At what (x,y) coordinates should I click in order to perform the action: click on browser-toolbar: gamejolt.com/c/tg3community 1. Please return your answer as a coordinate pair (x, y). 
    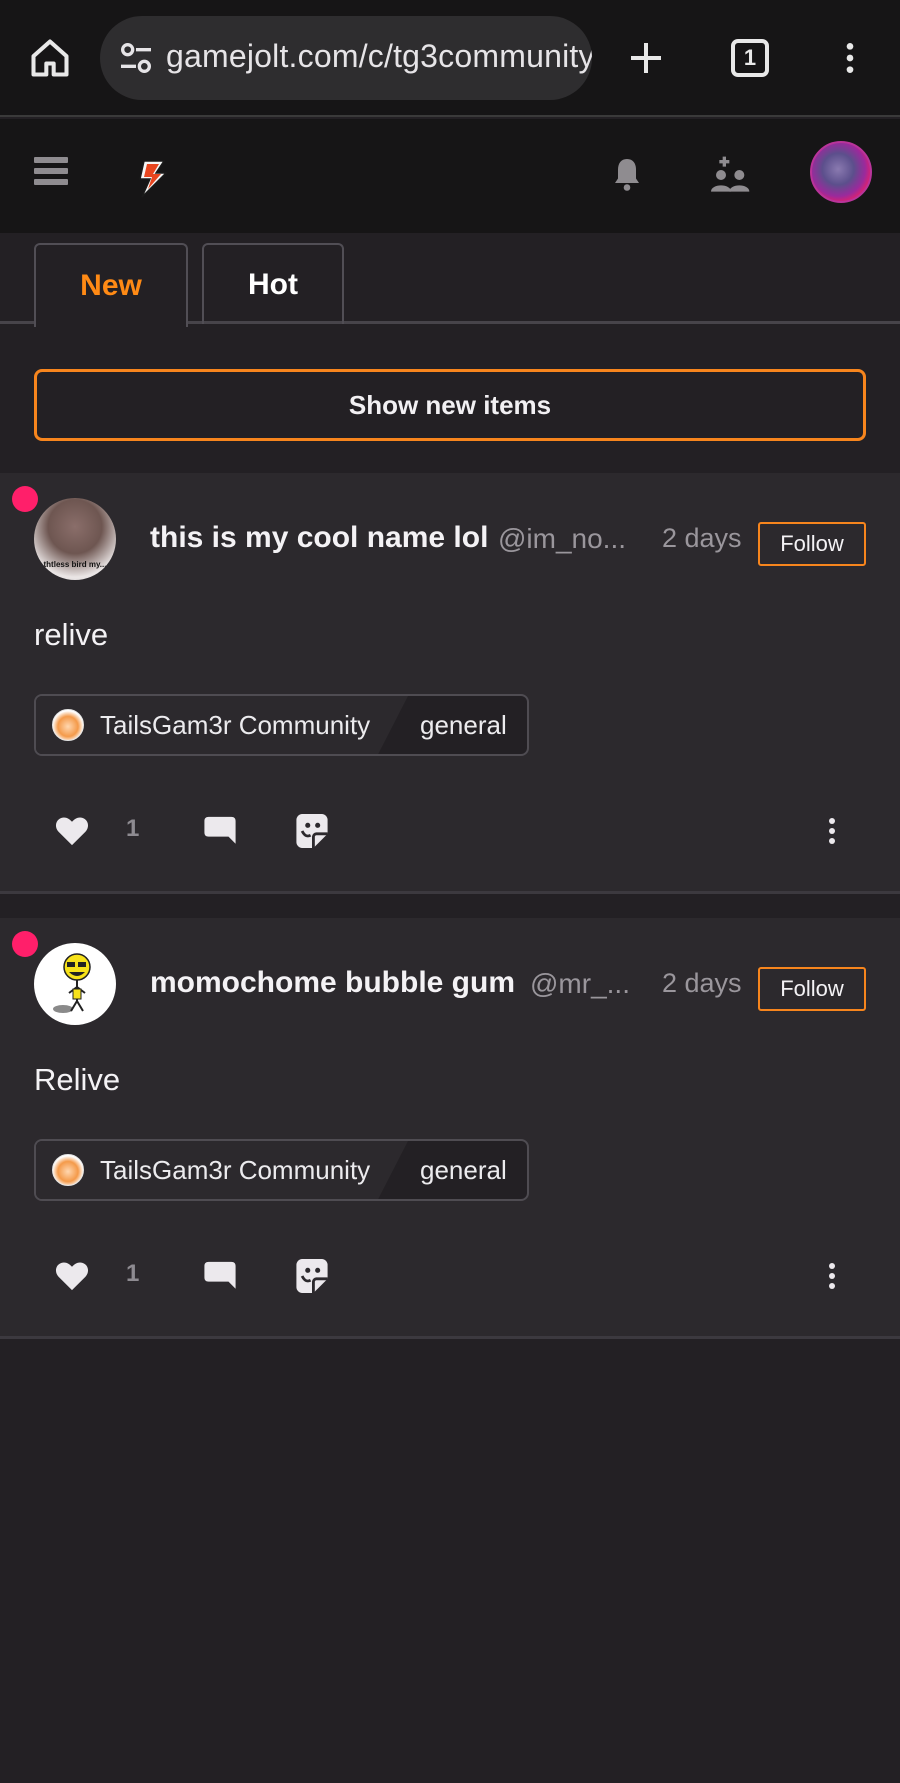
    Looking at the image, I should click on (450, 58).